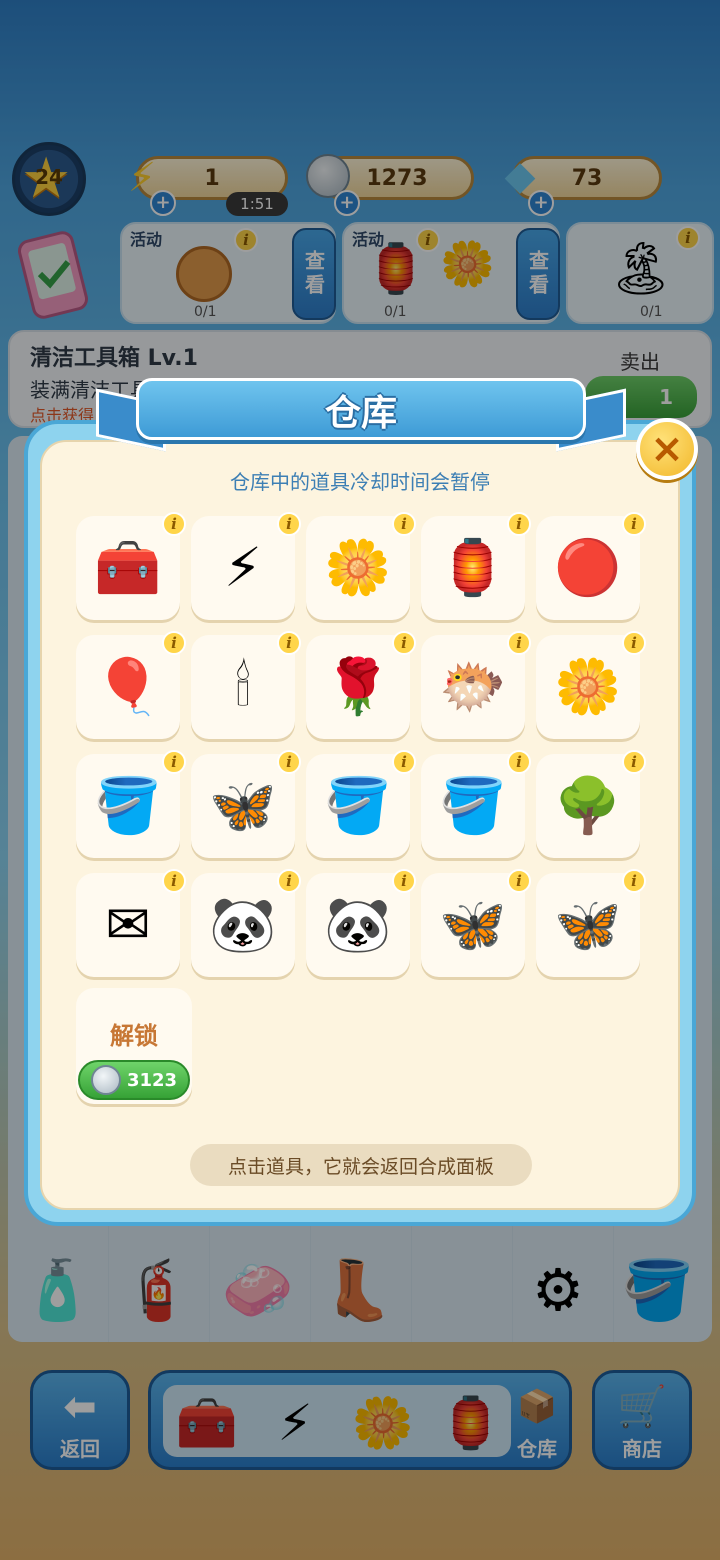  I want to click on modal-title-ribbon: 仓库, so click(361, 414).